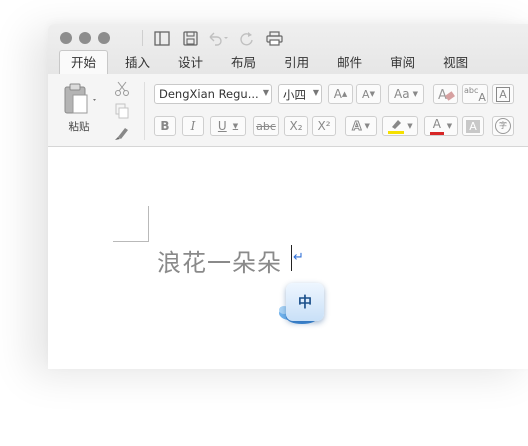 This screenshot has width=528, height=446. I want to click on scissors-icon, so click(122, 88).